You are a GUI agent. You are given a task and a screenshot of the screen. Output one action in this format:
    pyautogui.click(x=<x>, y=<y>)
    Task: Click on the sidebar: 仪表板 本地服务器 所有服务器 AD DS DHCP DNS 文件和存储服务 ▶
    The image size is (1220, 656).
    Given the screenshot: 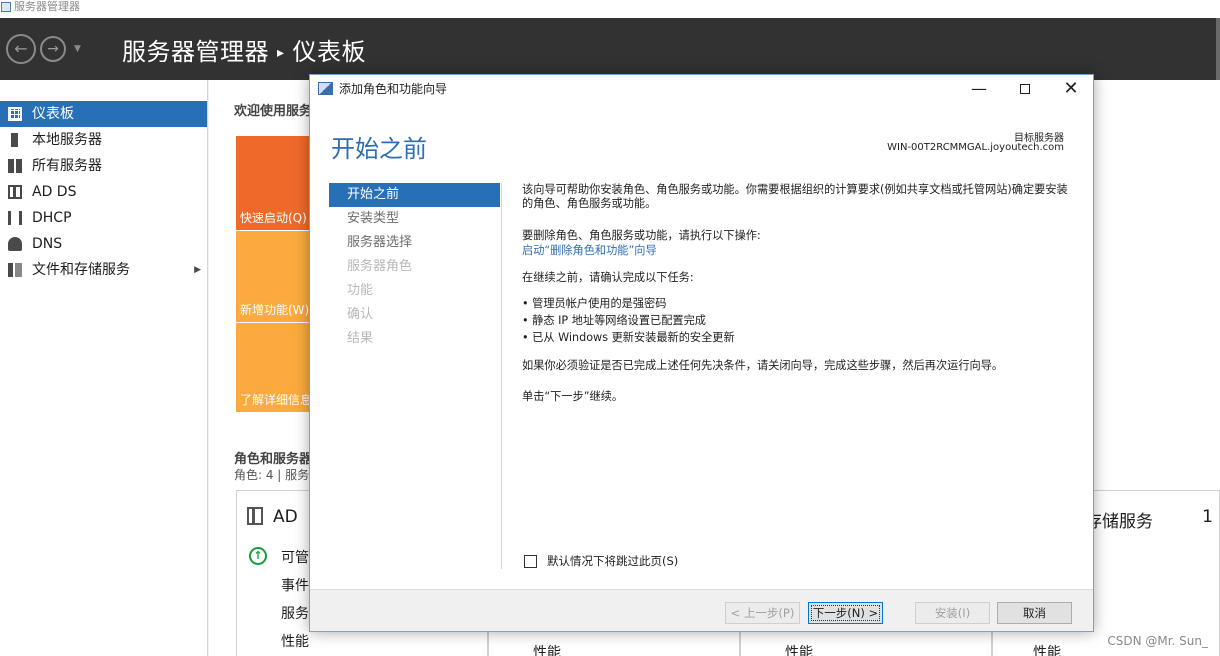 What is the action you would take?
    pyautogui.click(x=104, y=368)
    